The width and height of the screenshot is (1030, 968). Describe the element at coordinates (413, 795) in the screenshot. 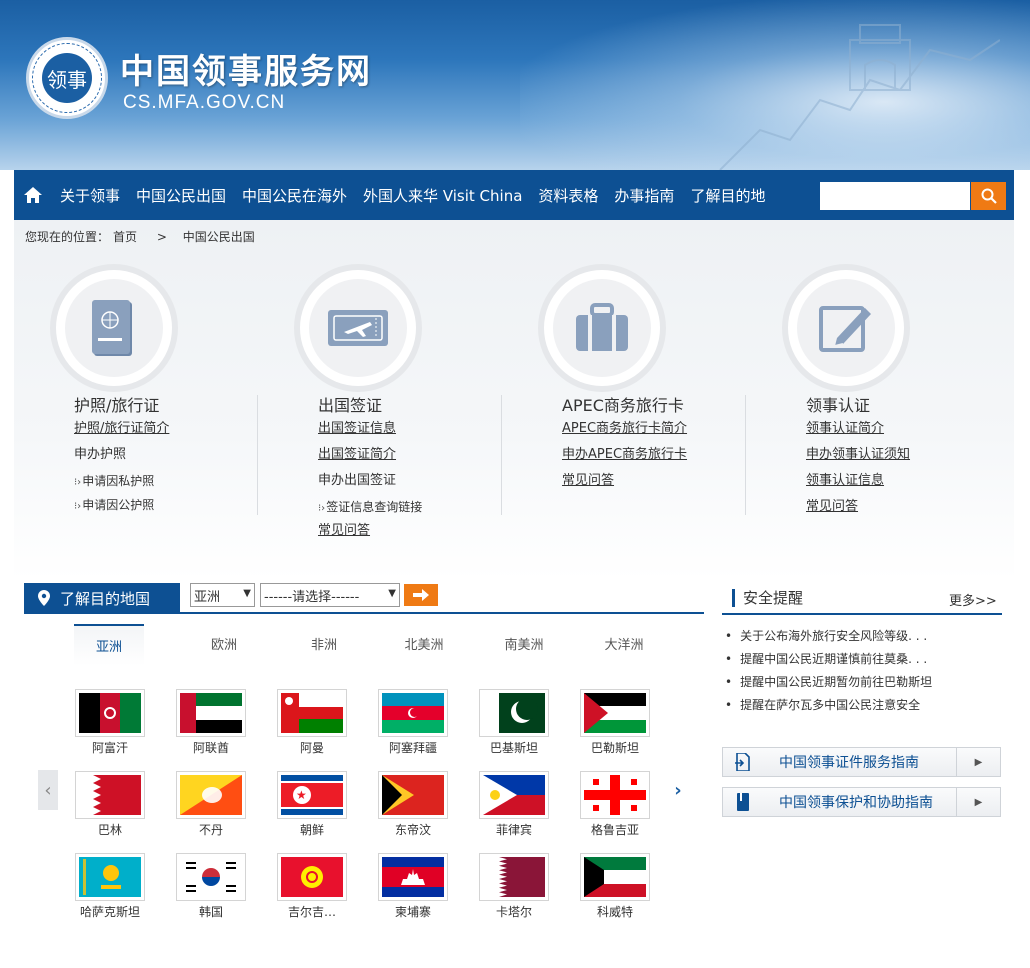

I see `flag-east-timor` at that location.